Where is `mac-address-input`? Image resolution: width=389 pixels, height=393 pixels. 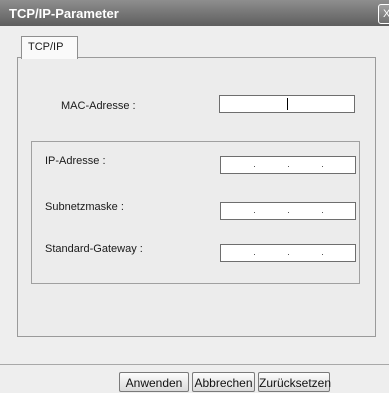 mac-address-input is located at coordinates (287, 104).